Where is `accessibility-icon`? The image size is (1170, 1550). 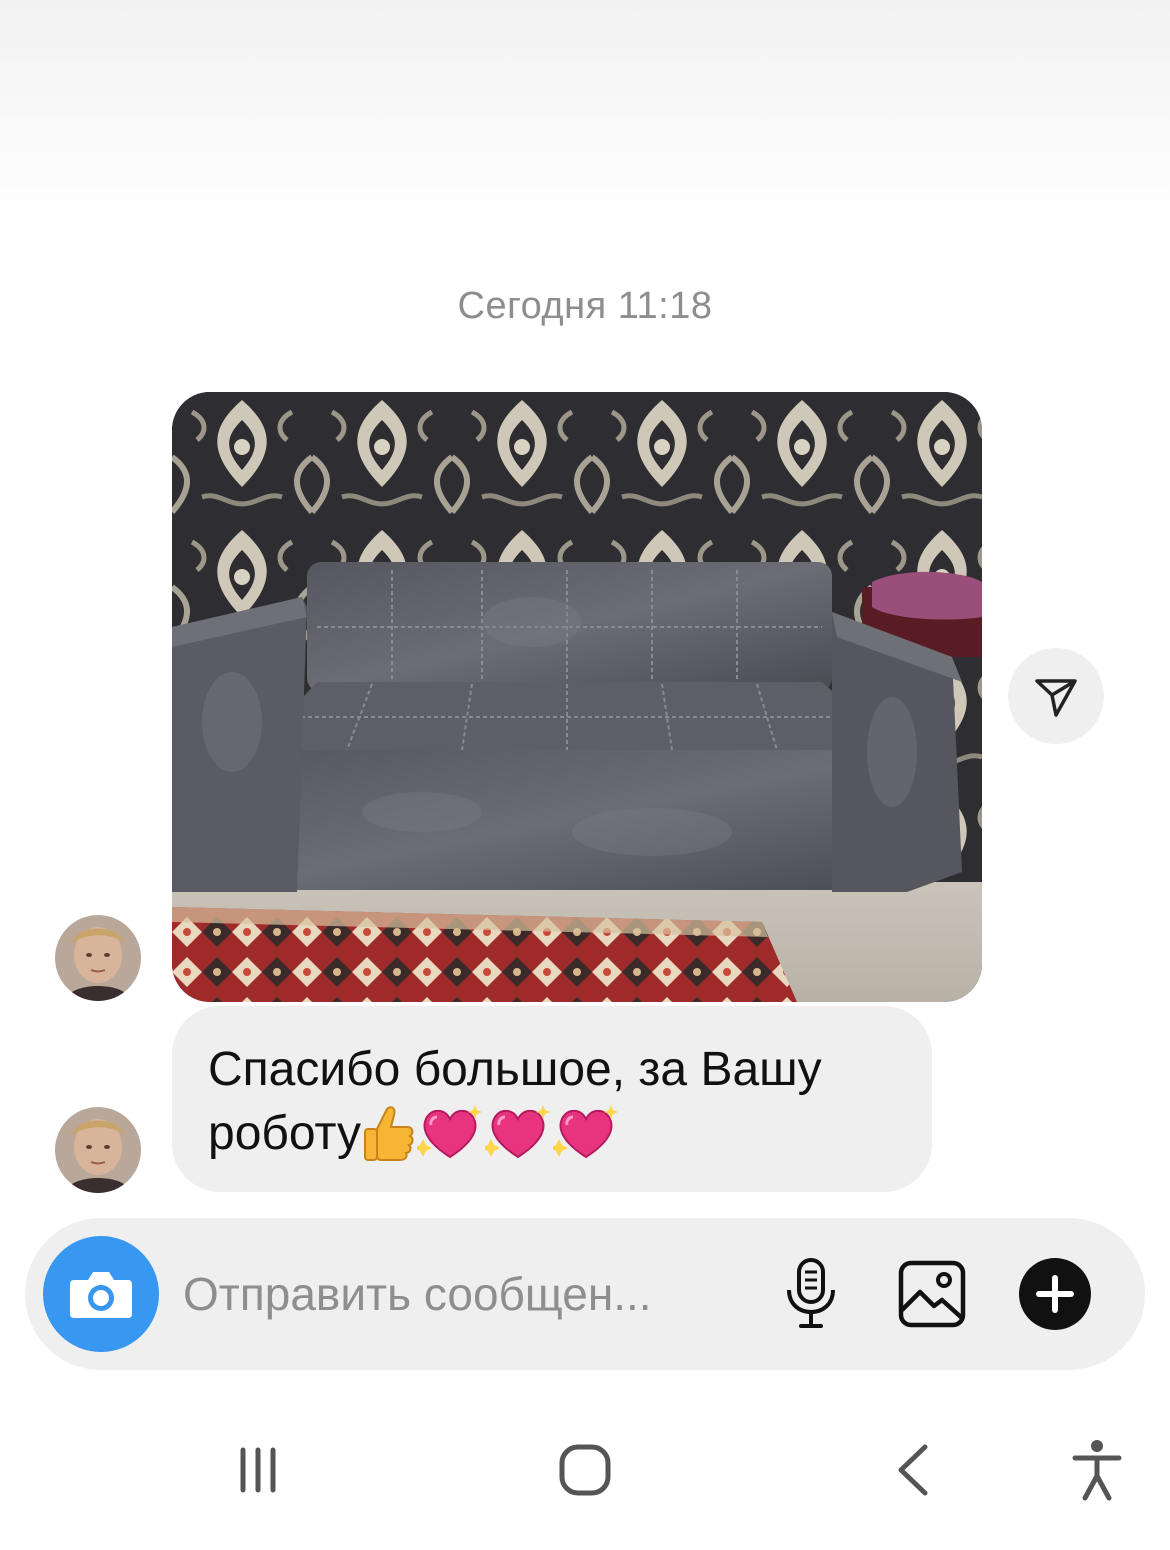 accessibility-icon is located at coordinates (1097, 1470).